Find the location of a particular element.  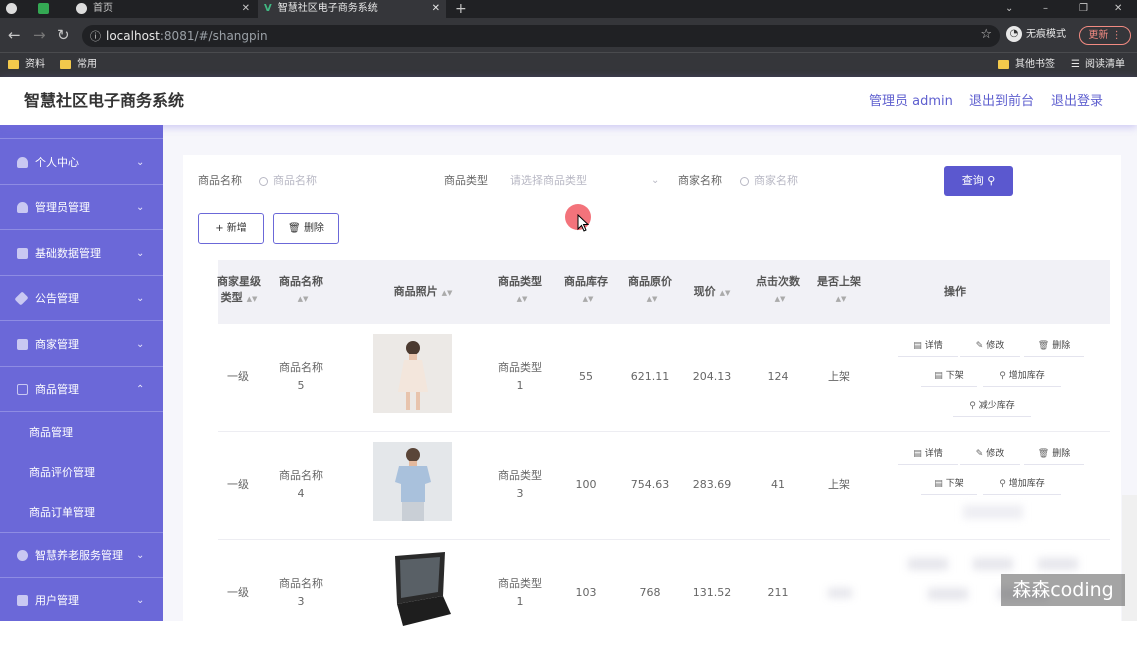

sidebar-item-label: 基础数据管理 is located at coordinates (68, 253).